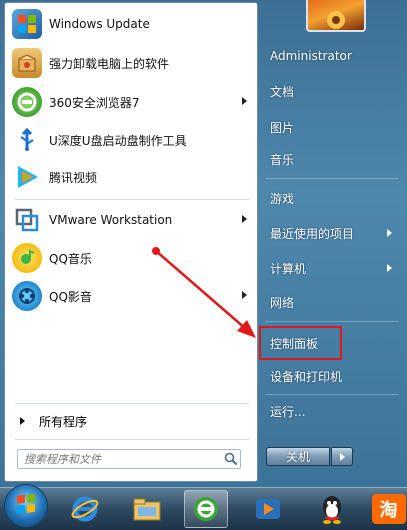  I want to click on right-item-music: 音乐, so click(330, 159).